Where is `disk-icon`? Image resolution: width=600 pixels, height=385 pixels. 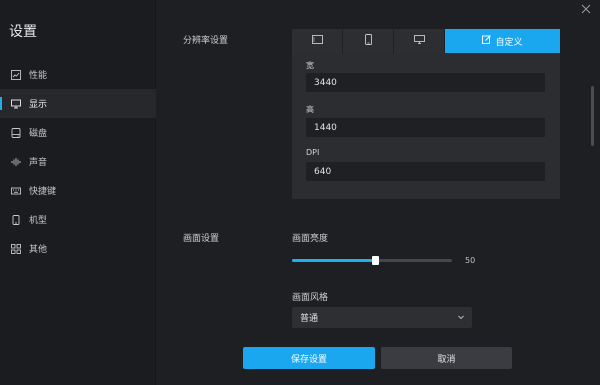
disk-icon is located at coordinates (16, 132).